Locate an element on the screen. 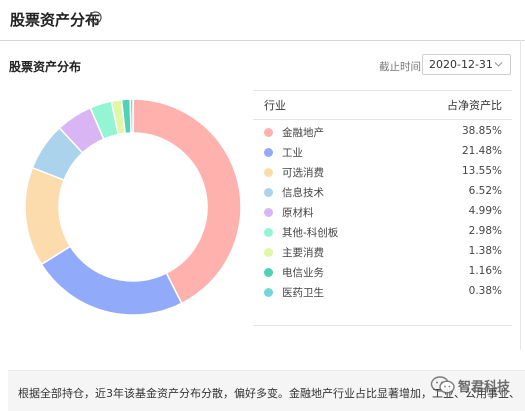  column-header-ratio: 占净资产比 is located at coordinates (474, 105).